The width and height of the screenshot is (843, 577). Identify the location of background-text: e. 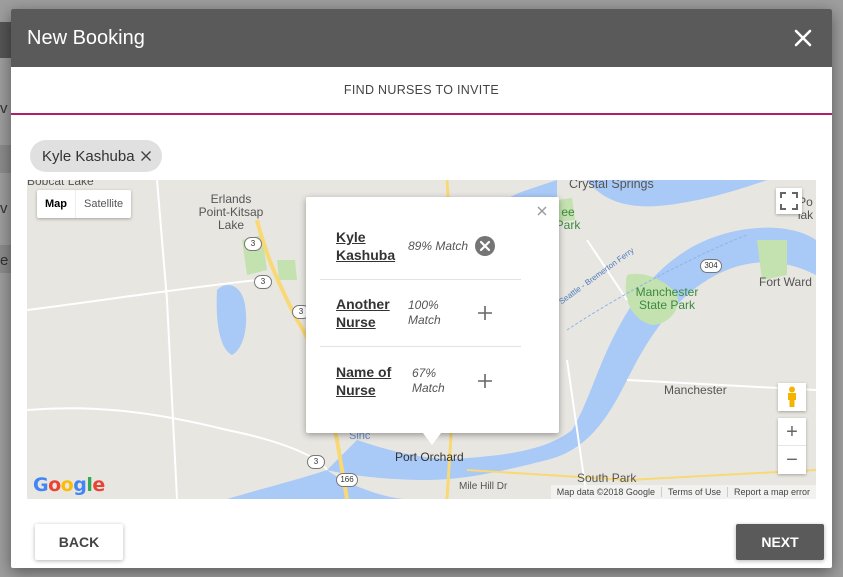
(4, 260).